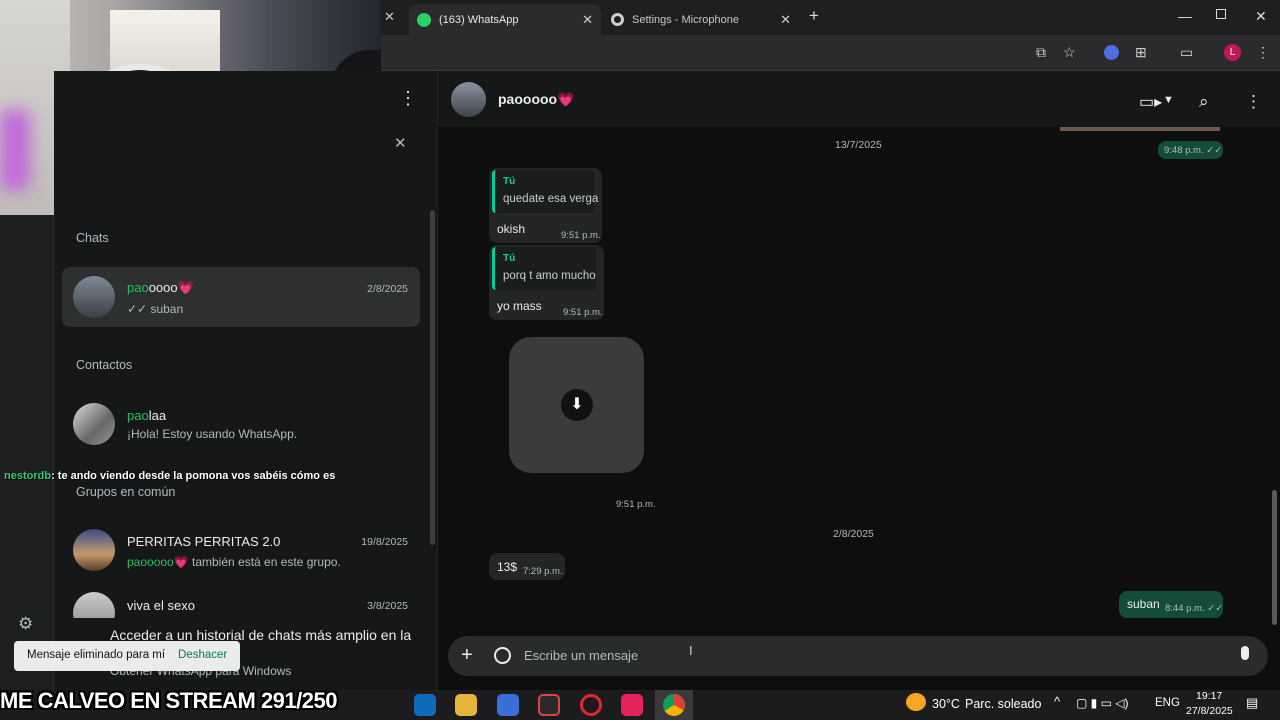  Describe the element at coordinates (536, 99) in the screenshot. I see `contact-name: paooooo💗` at that location.